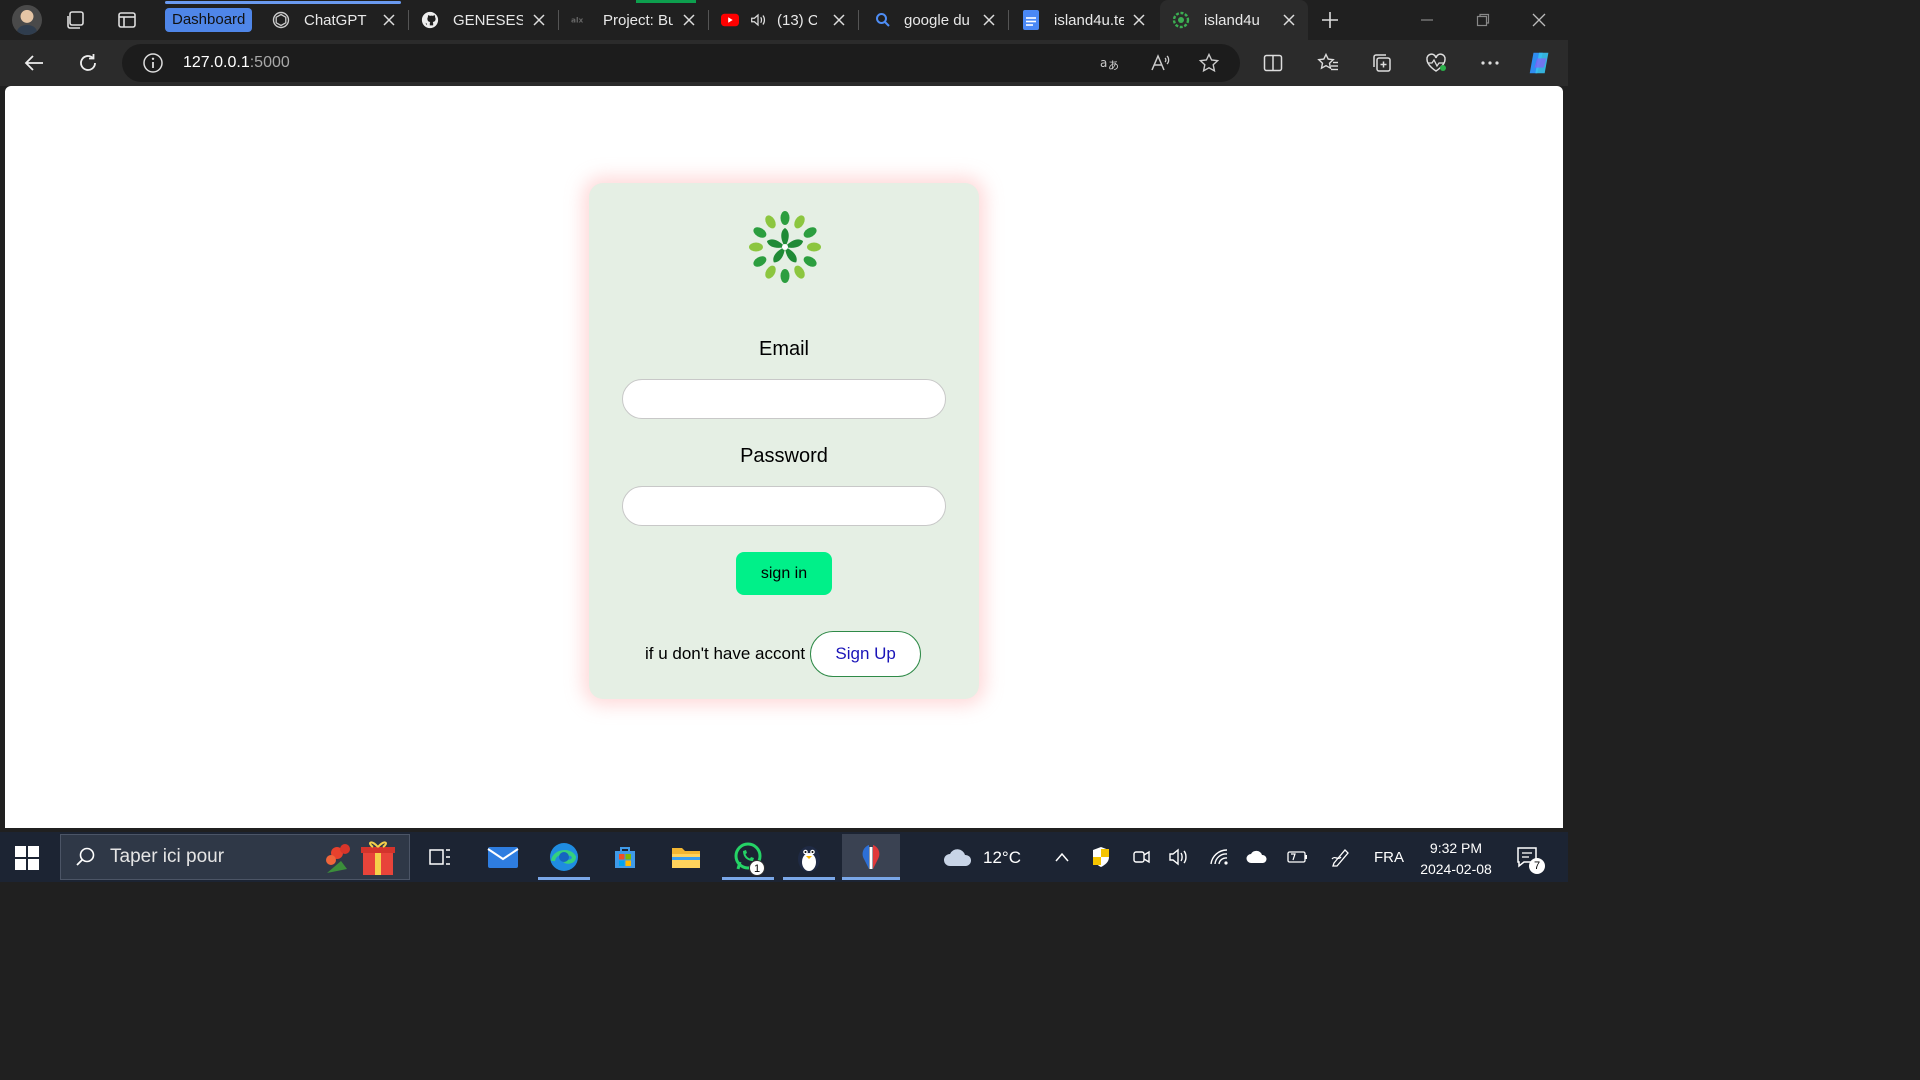  What do you see at coordinates (748, 857) in the screenshot?
I see `whatsapp-app-icon: 1` at bounding box center [748, 857].